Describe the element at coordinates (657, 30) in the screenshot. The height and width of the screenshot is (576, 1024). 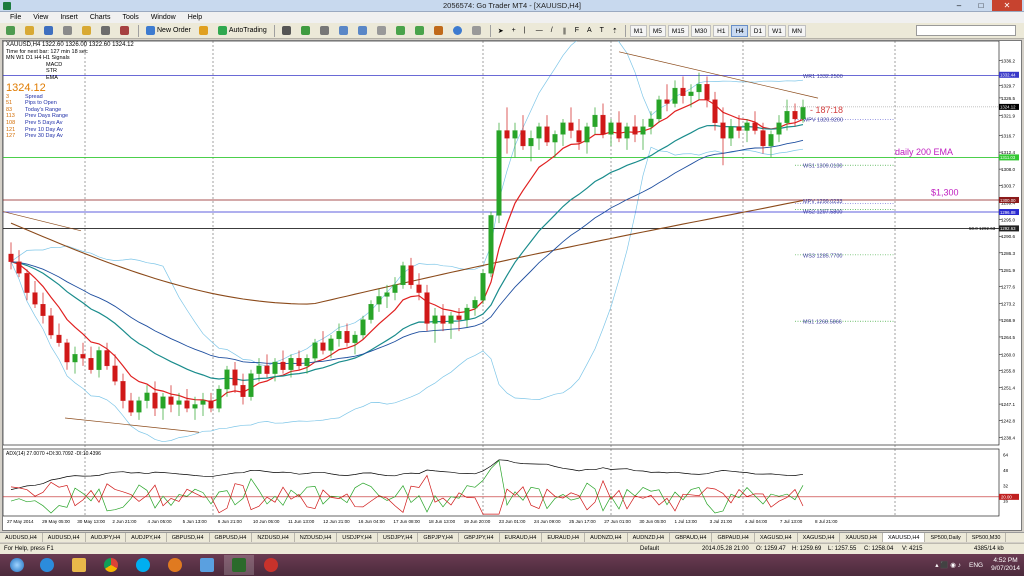
I see `tf-m5: M5` at that location.